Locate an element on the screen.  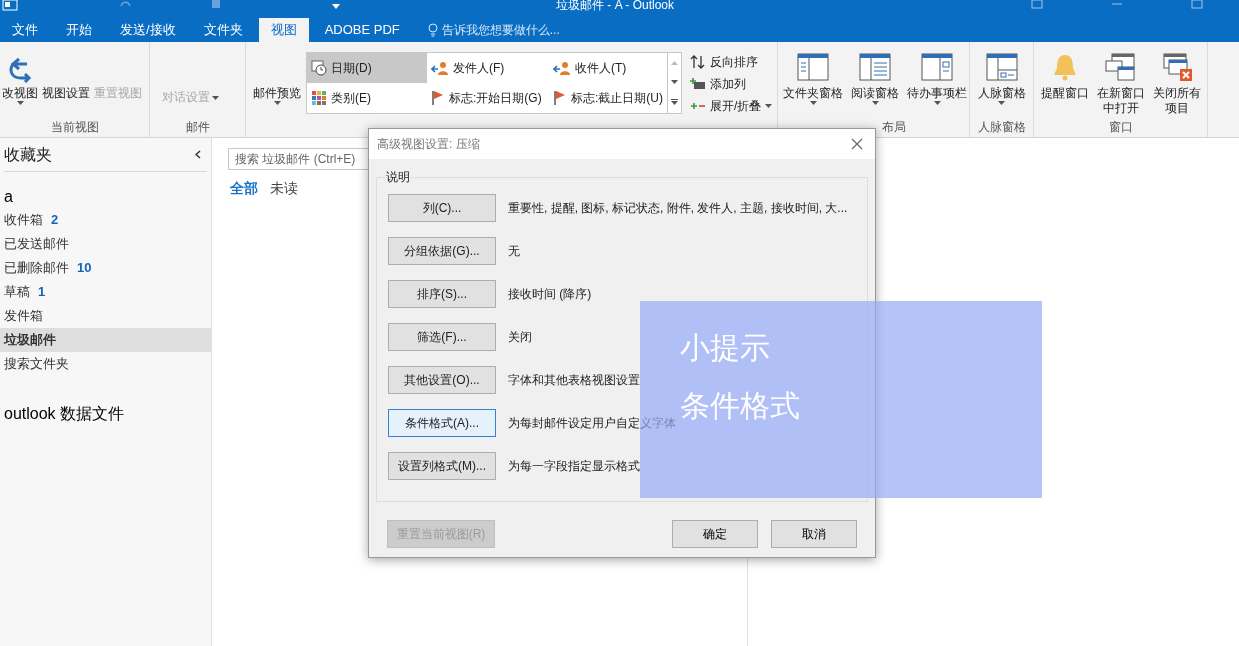
folder-item: 已删除邮件 10 is located at coordinates (105, 268).